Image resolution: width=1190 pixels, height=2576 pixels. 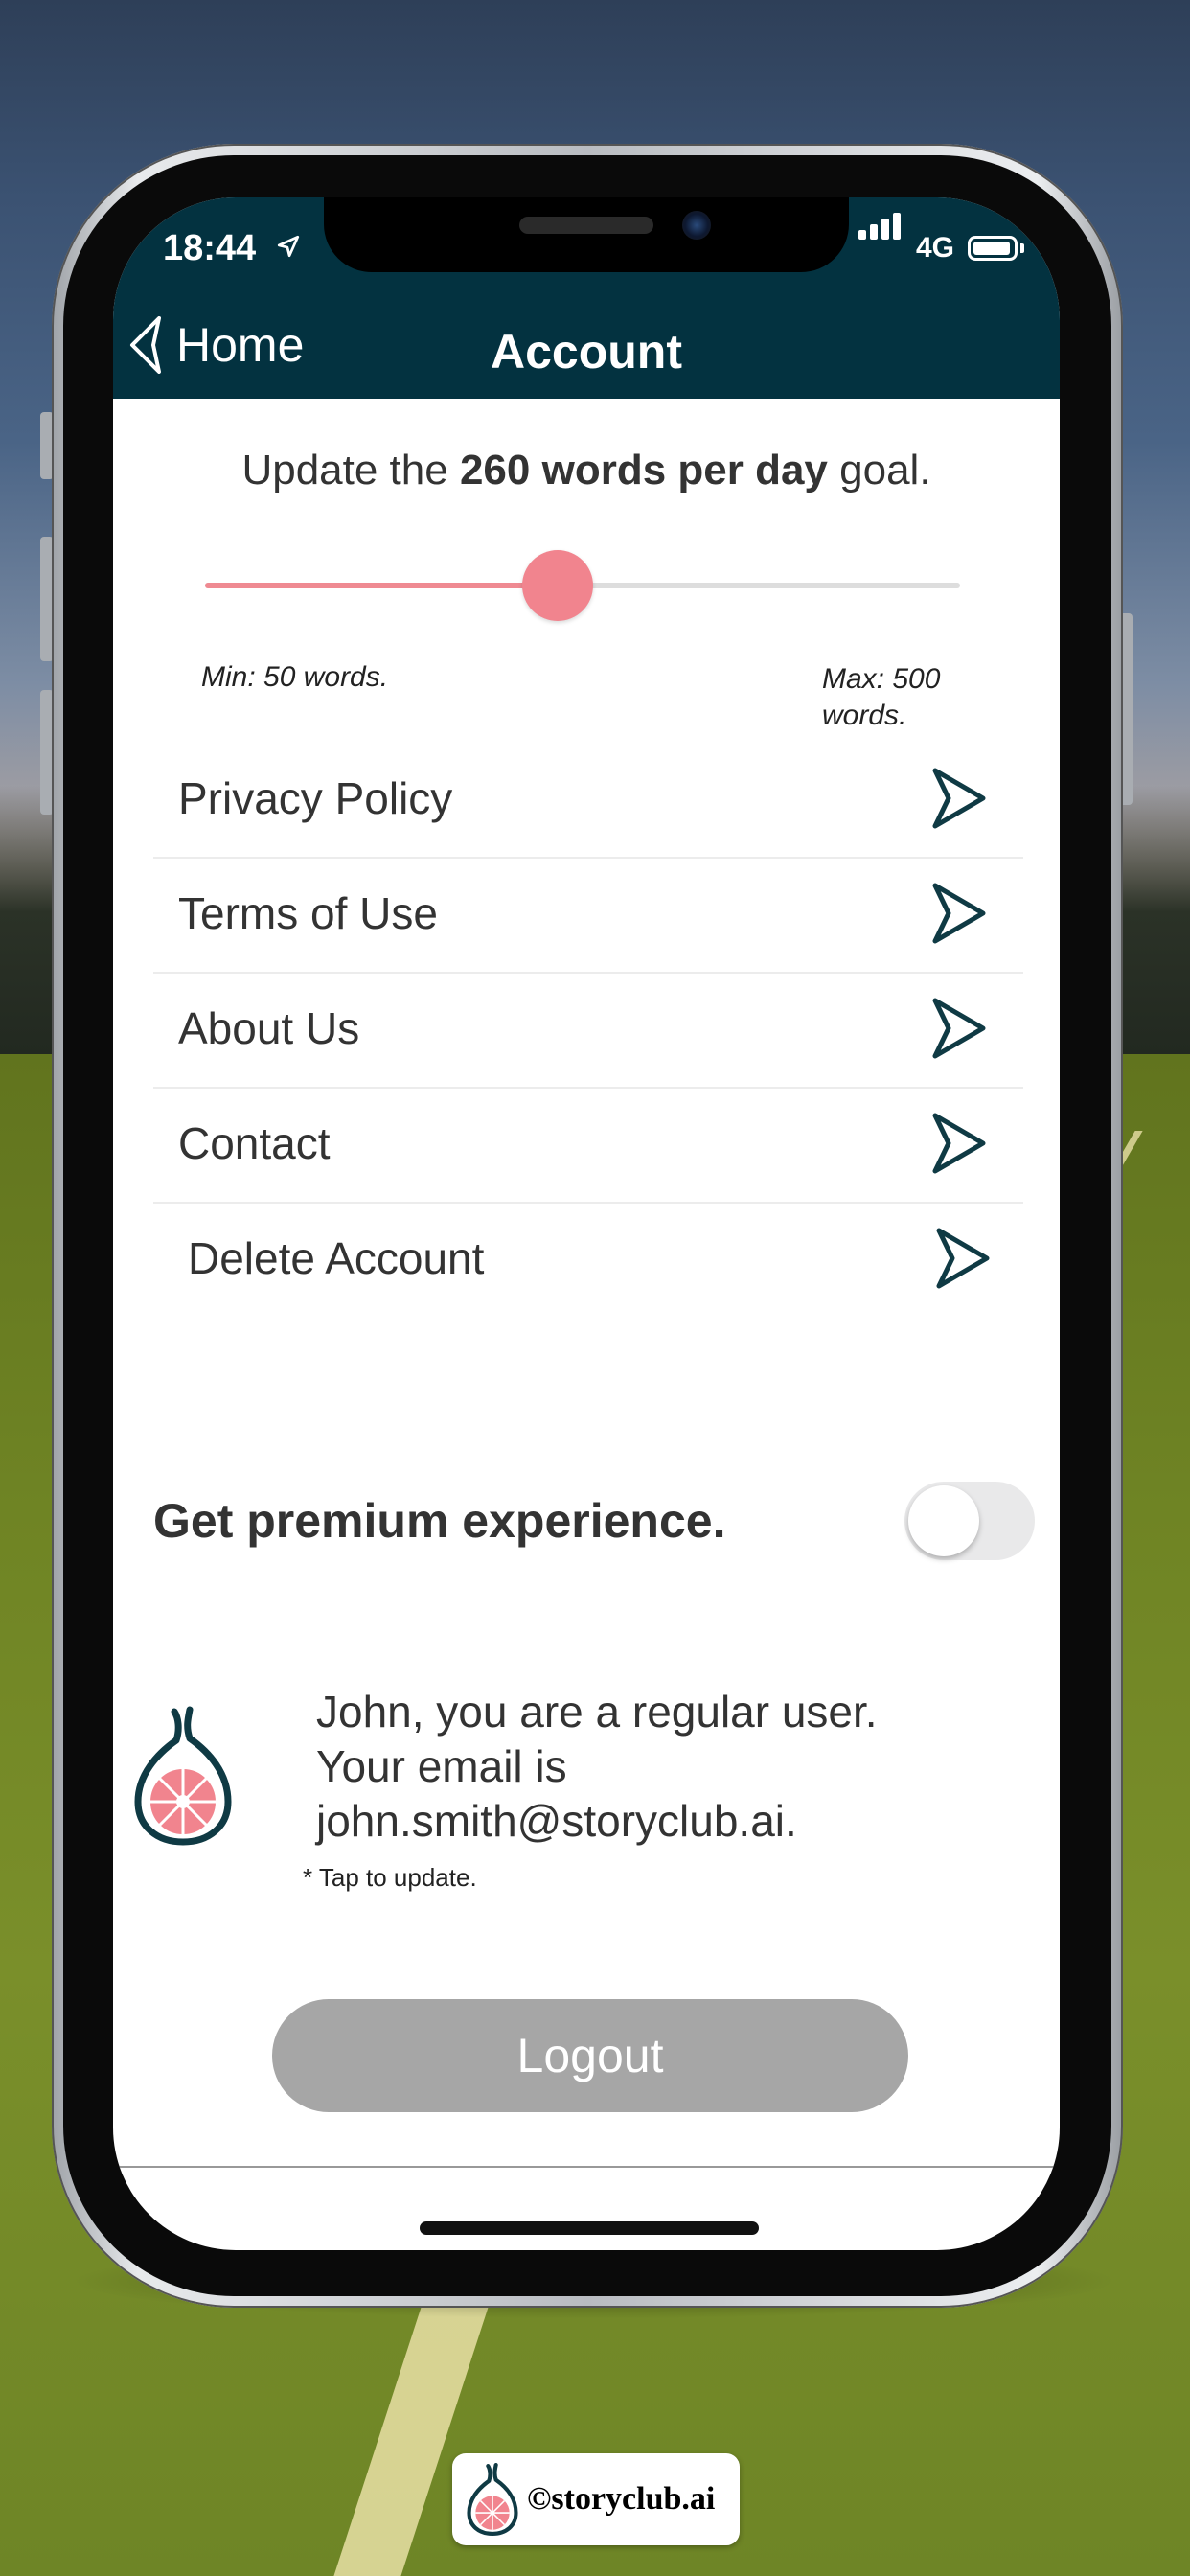 What do you see at coordinates (382, 585) in the screenshot?
I see `goal-slider-fill` at bounding box center [382, 585].